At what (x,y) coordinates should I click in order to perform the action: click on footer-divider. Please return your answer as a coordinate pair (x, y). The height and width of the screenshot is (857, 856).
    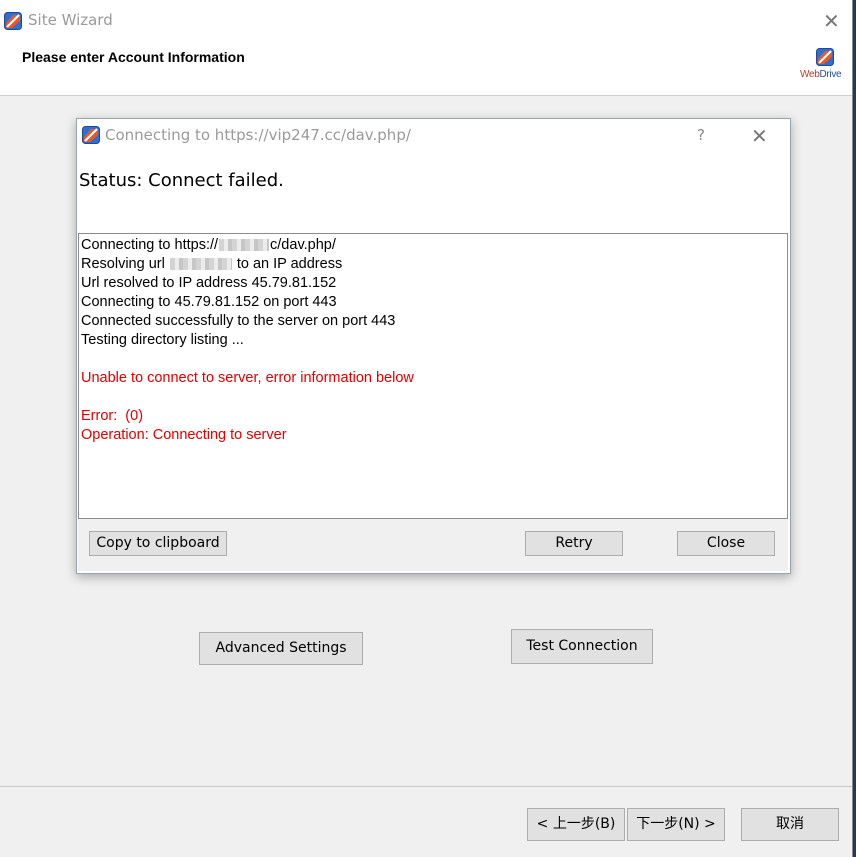
    Looking at the image, I should click on (426, 786).